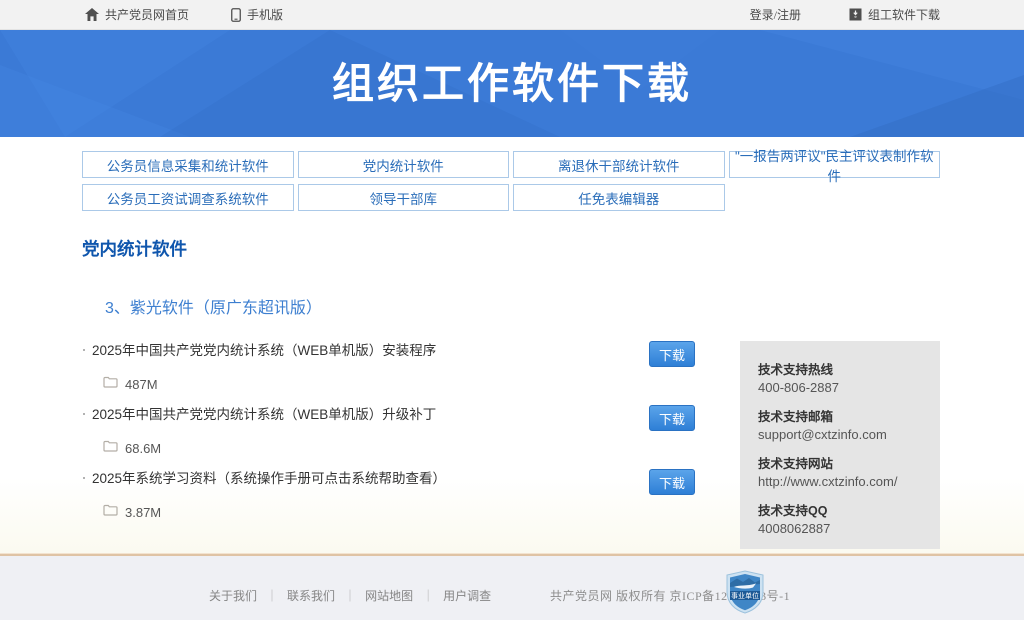 The image size is (1024, 621). What do you see at coordinates (92, 14) in the screenshot?
I see `home-icon` at bounding box center [92, 14].